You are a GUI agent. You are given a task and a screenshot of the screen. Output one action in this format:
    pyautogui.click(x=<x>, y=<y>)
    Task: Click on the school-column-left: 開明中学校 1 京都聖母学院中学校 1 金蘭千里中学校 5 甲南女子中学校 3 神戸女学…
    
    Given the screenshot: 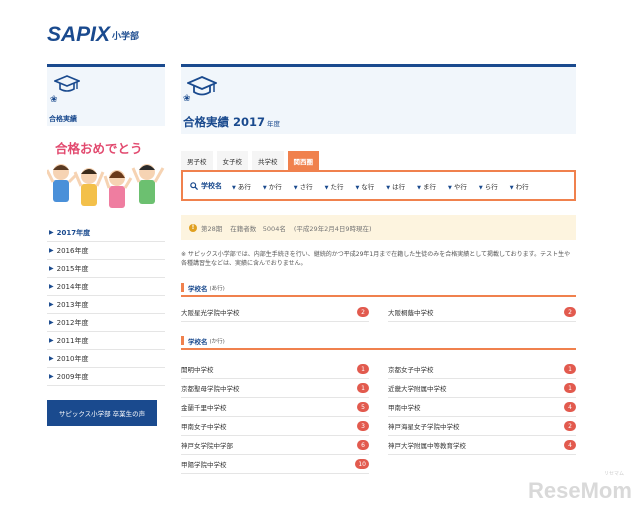 What is the action you would take?
    pyautogui.click(x=275, y=417)
    